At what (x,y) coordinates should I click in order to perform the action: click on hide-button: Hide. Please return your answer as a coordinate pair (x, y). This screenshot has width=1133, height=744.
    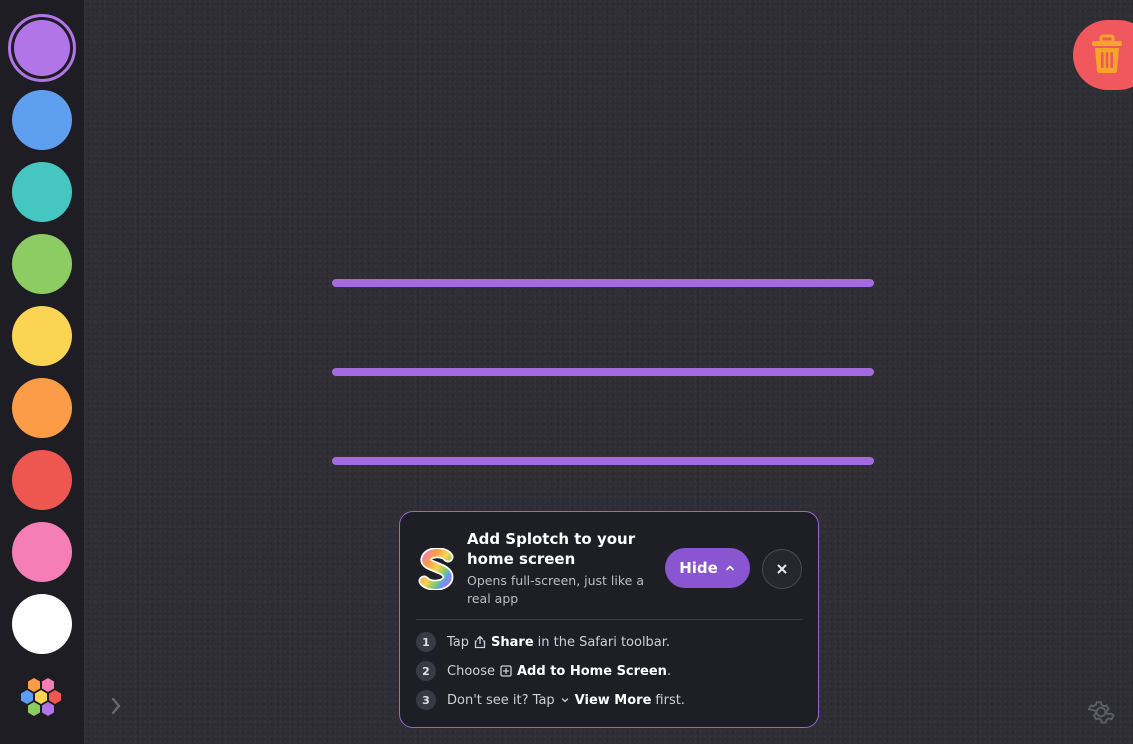
    Looking at the image, I should click on (707, 568).